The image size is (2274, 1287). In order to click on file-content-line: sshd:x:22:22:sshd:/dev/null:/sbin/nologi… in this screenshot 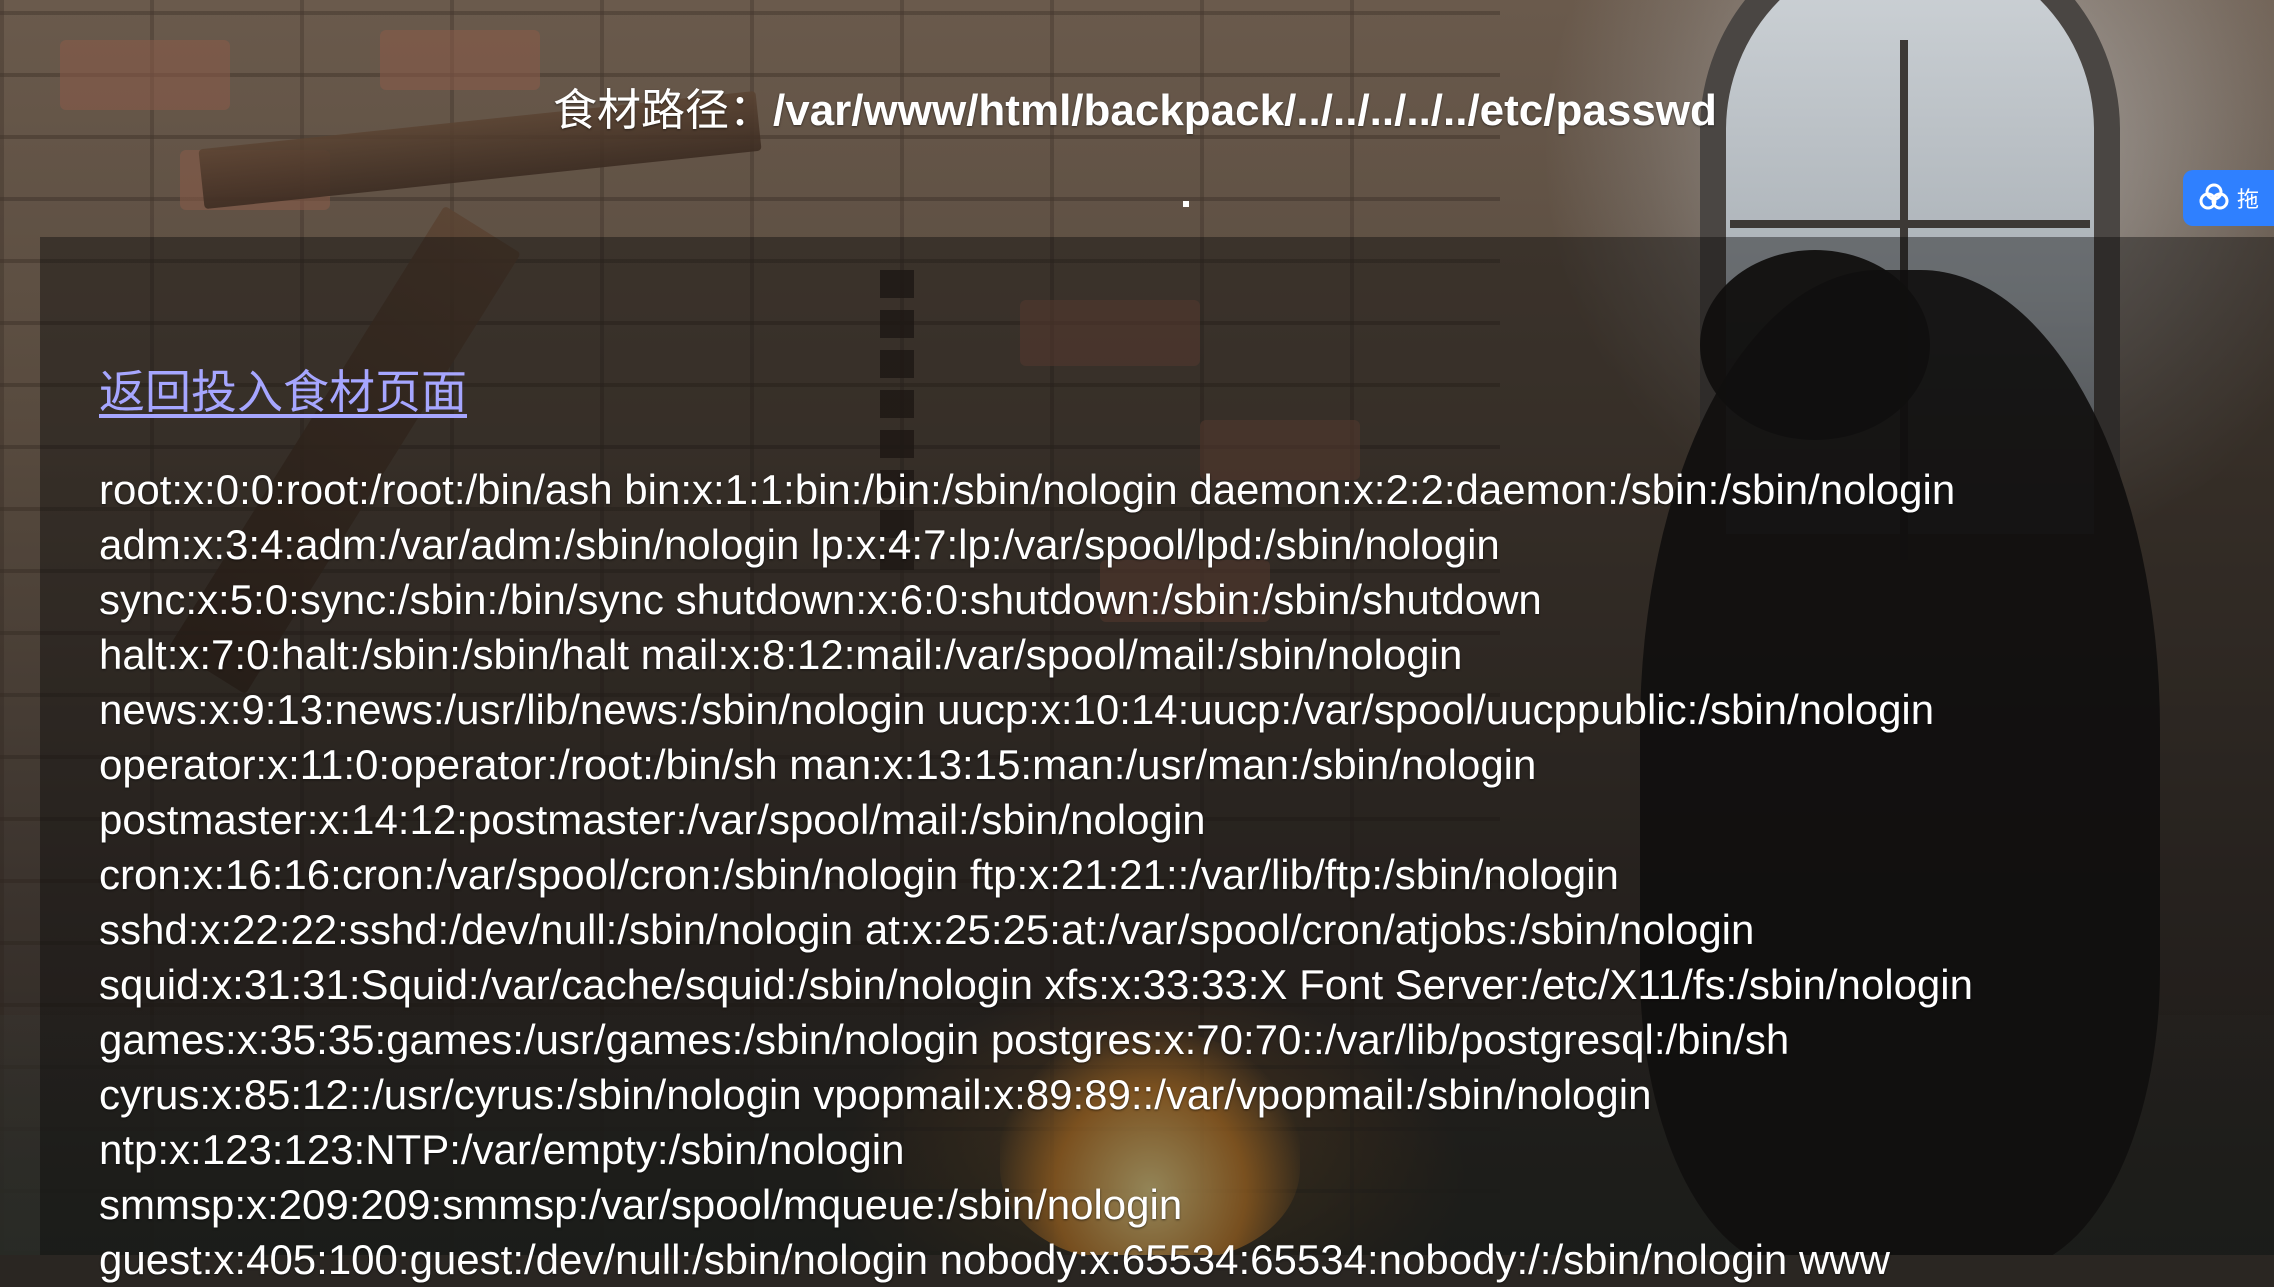, I will do `click(927, 929)`.